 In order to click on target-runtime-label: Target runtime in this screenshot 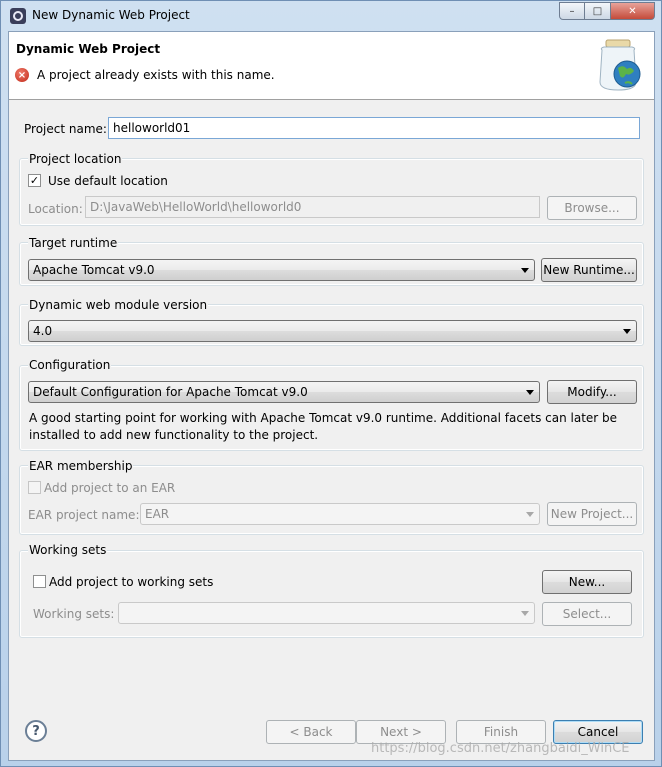, I will do `click(73, 243)`.